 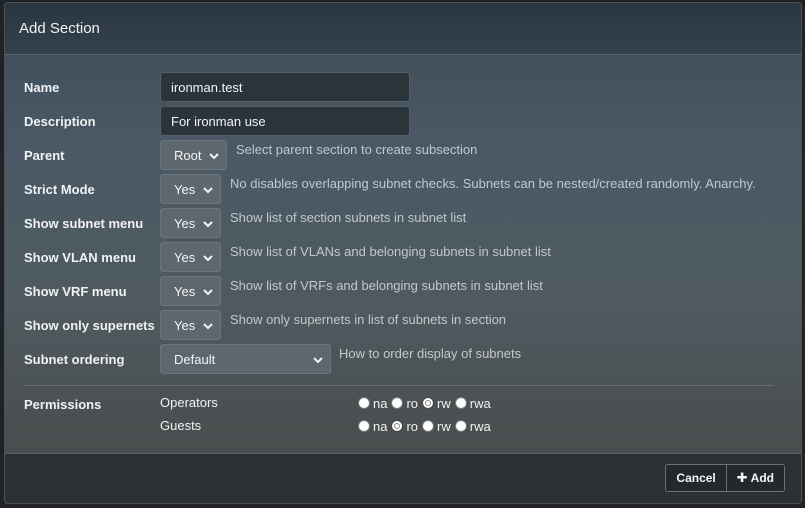 I want to click on divider, so click(x=399, y=385).